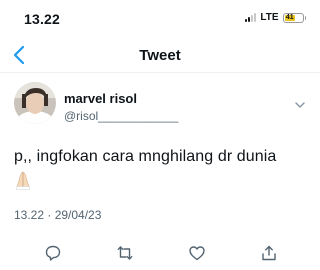  What do you see at coordinates (290, 17) in the screenshot?
I see `battery-level: 41` at bounding box center [290, 17].